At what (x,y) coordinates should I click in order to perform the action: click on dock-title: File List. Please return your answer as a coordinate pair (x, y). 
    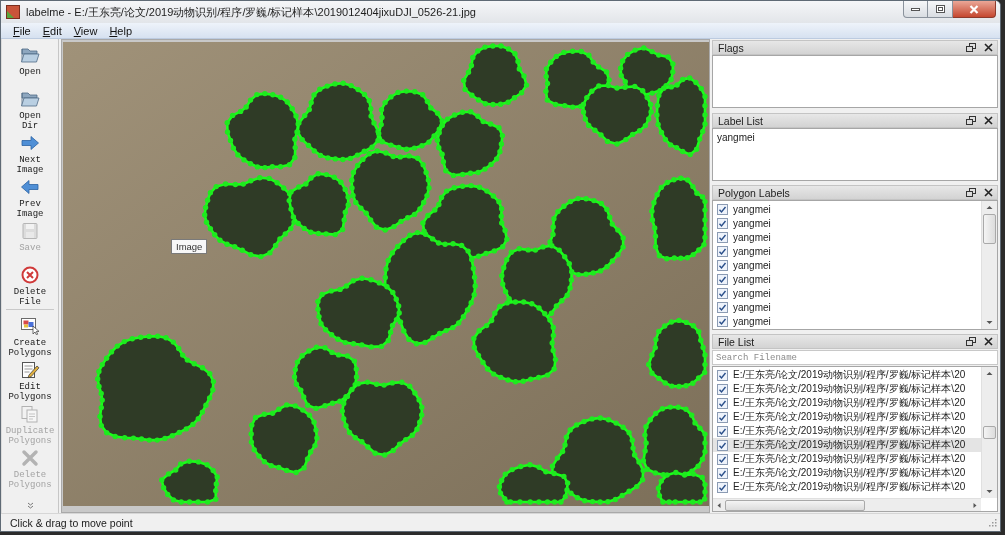
    Looking at the image, I should click on (736, 341).